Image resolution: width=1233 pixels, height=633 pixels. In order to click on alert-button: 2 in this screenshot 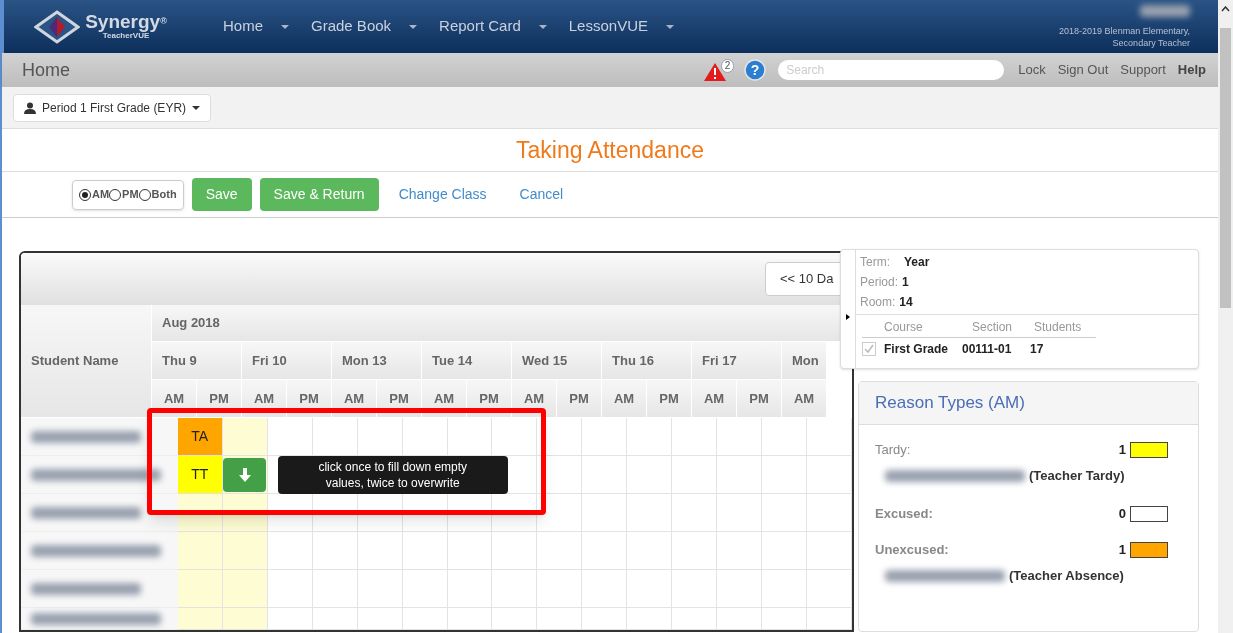, I will do `click(719, 70)`.